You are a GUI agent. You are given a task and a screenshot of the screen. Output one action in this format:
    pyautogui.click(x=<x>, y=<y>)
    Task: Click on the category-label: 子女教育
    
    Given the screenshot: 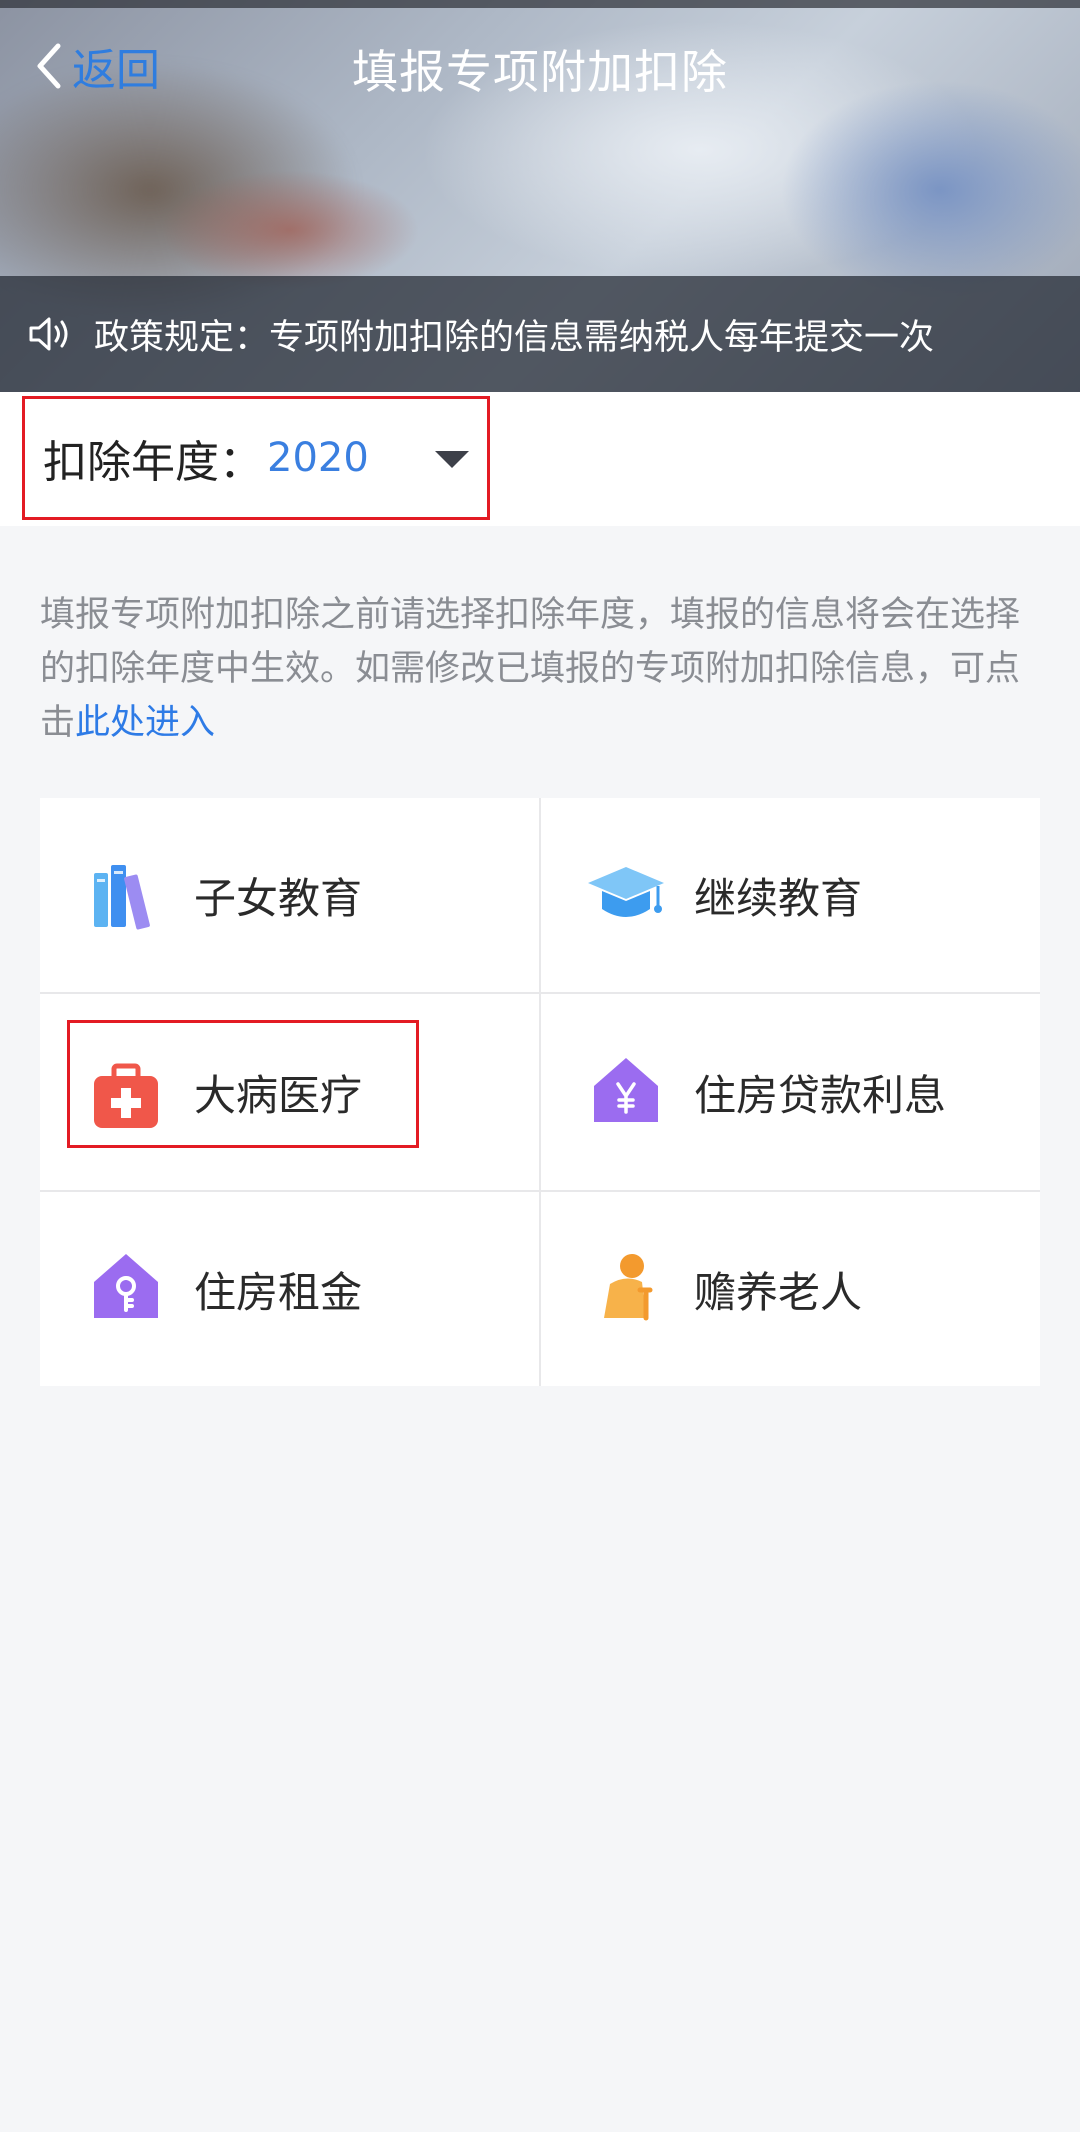 What is the action you would take?
    pyautogui.click(x=278, y=898)
    